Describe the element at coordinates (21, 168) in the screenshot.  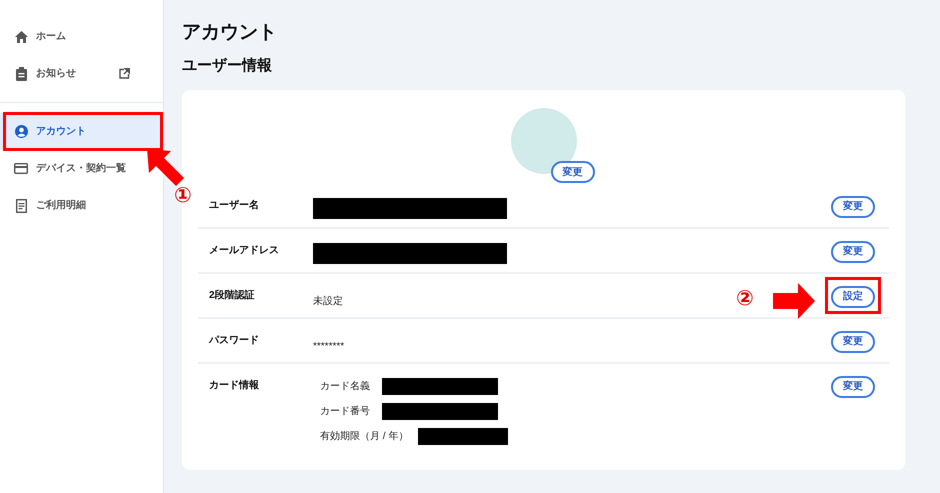
I see `credit-card-icon` at that location.